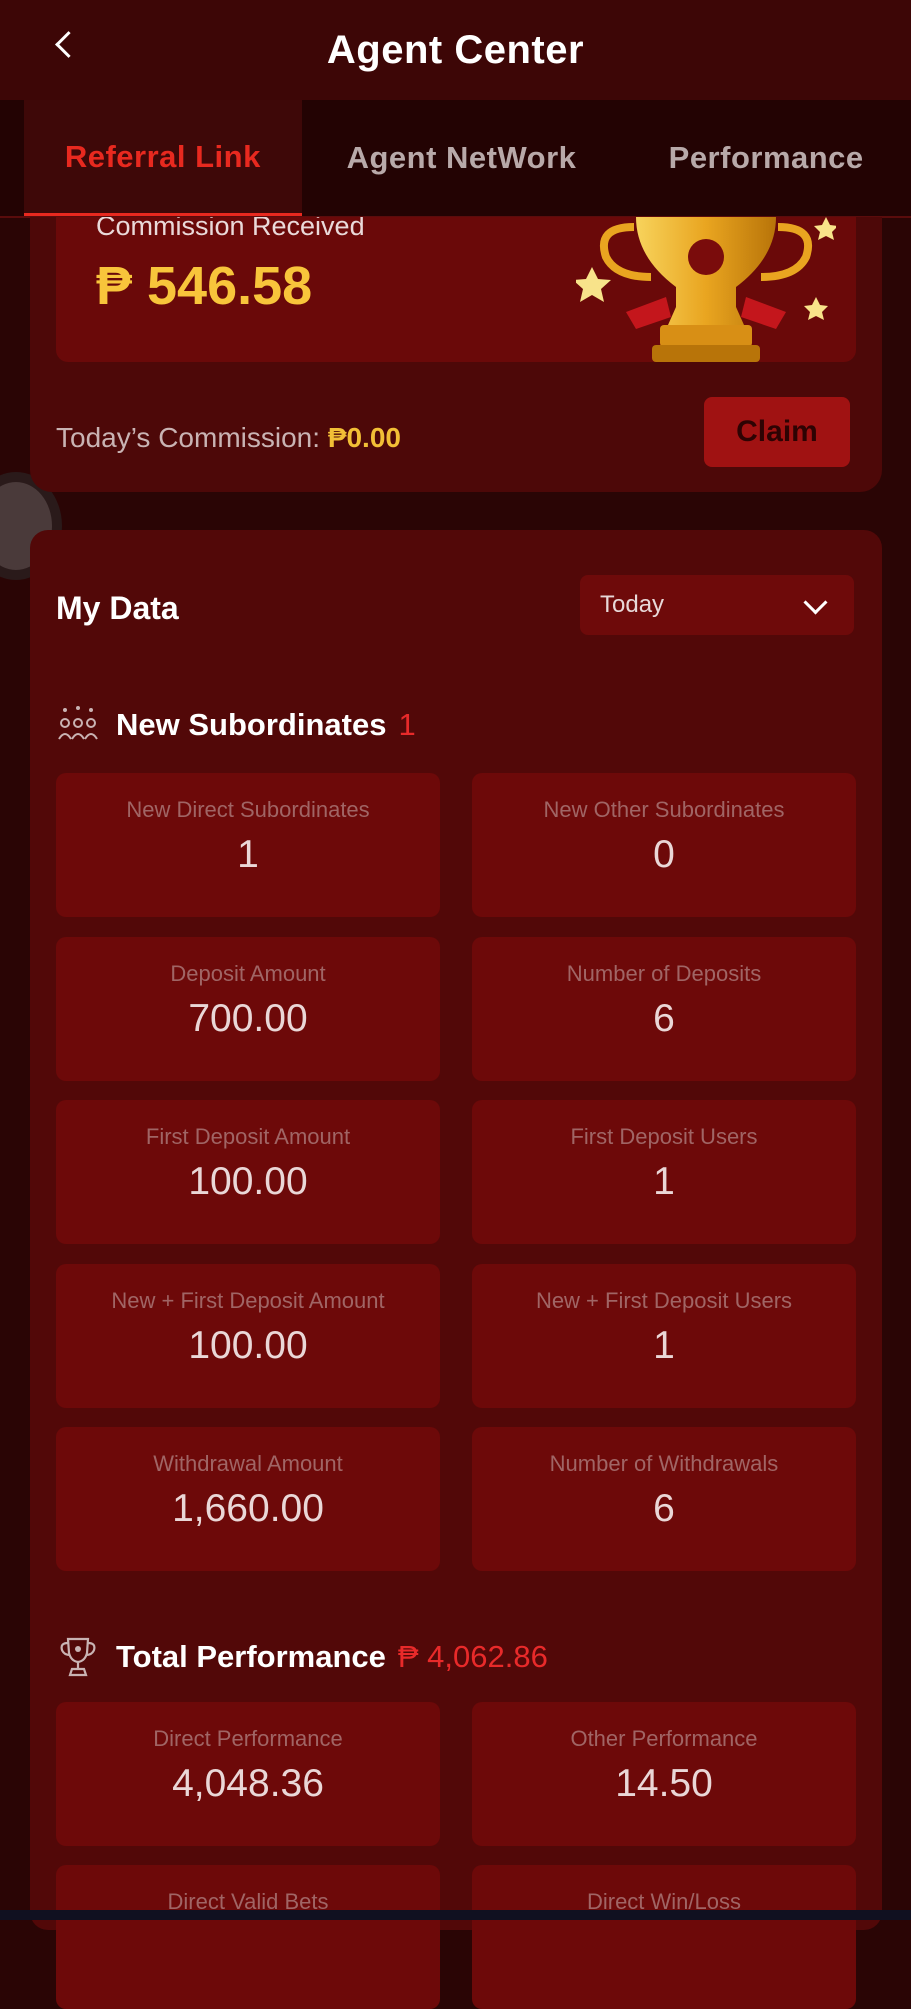 This screenshot has height=2009, width=911. I want to click on tab-referral-link: Referral Link, so click(163, 158).